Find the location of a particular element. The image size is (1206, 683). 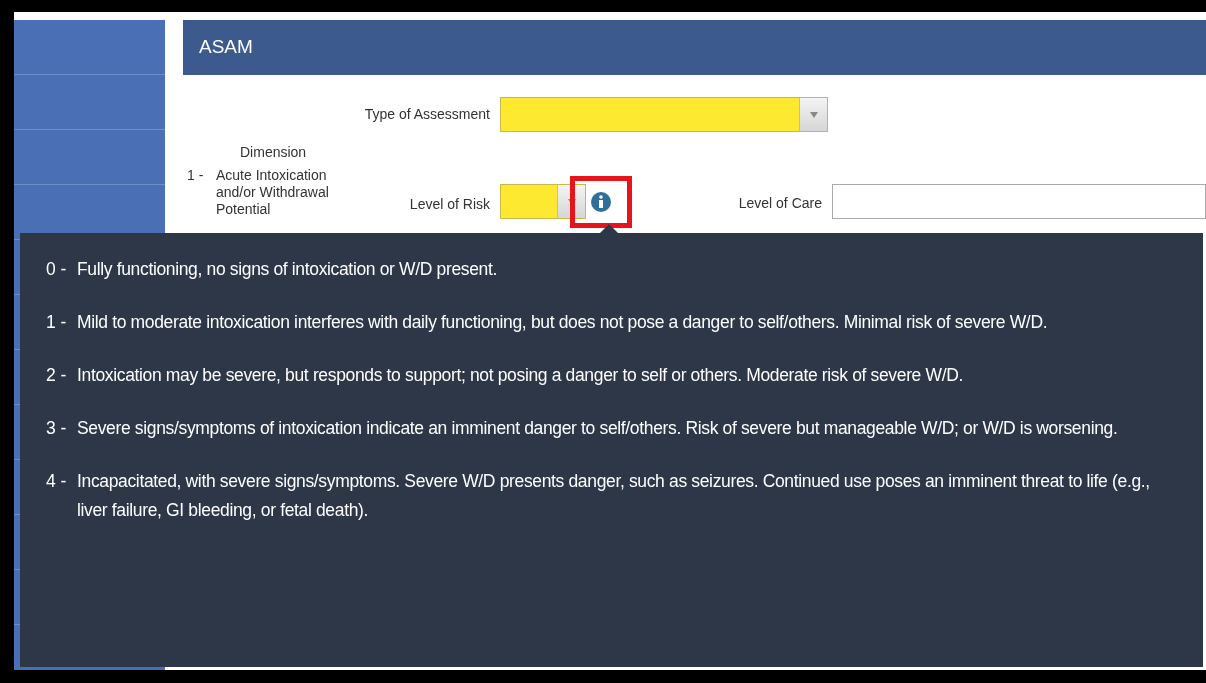

info-icon is located at coordinates (601, 202).